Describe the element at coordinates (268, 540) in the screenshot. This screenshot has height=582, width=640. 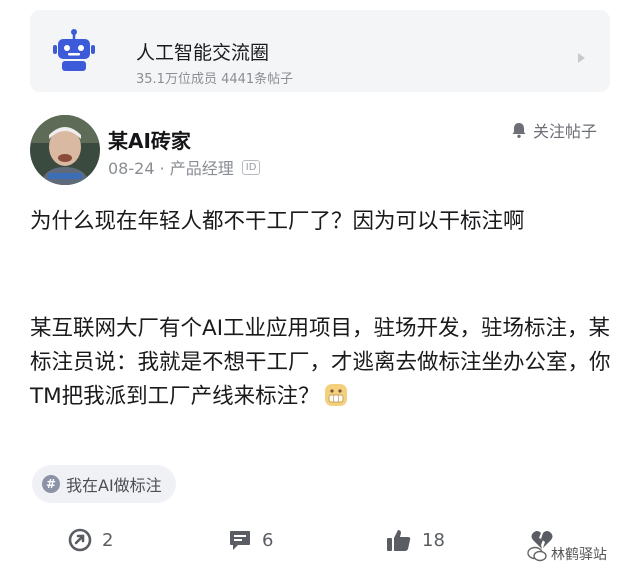
I see `comment-count: 6` at that location.